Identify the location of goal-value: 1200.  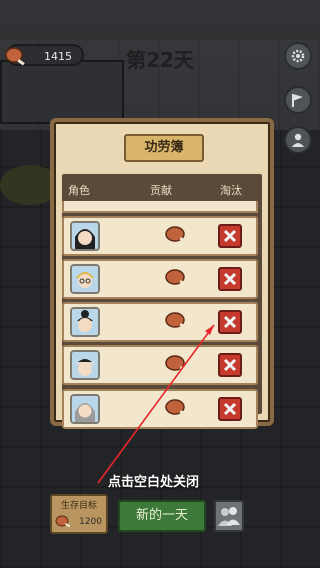
(90, 522).